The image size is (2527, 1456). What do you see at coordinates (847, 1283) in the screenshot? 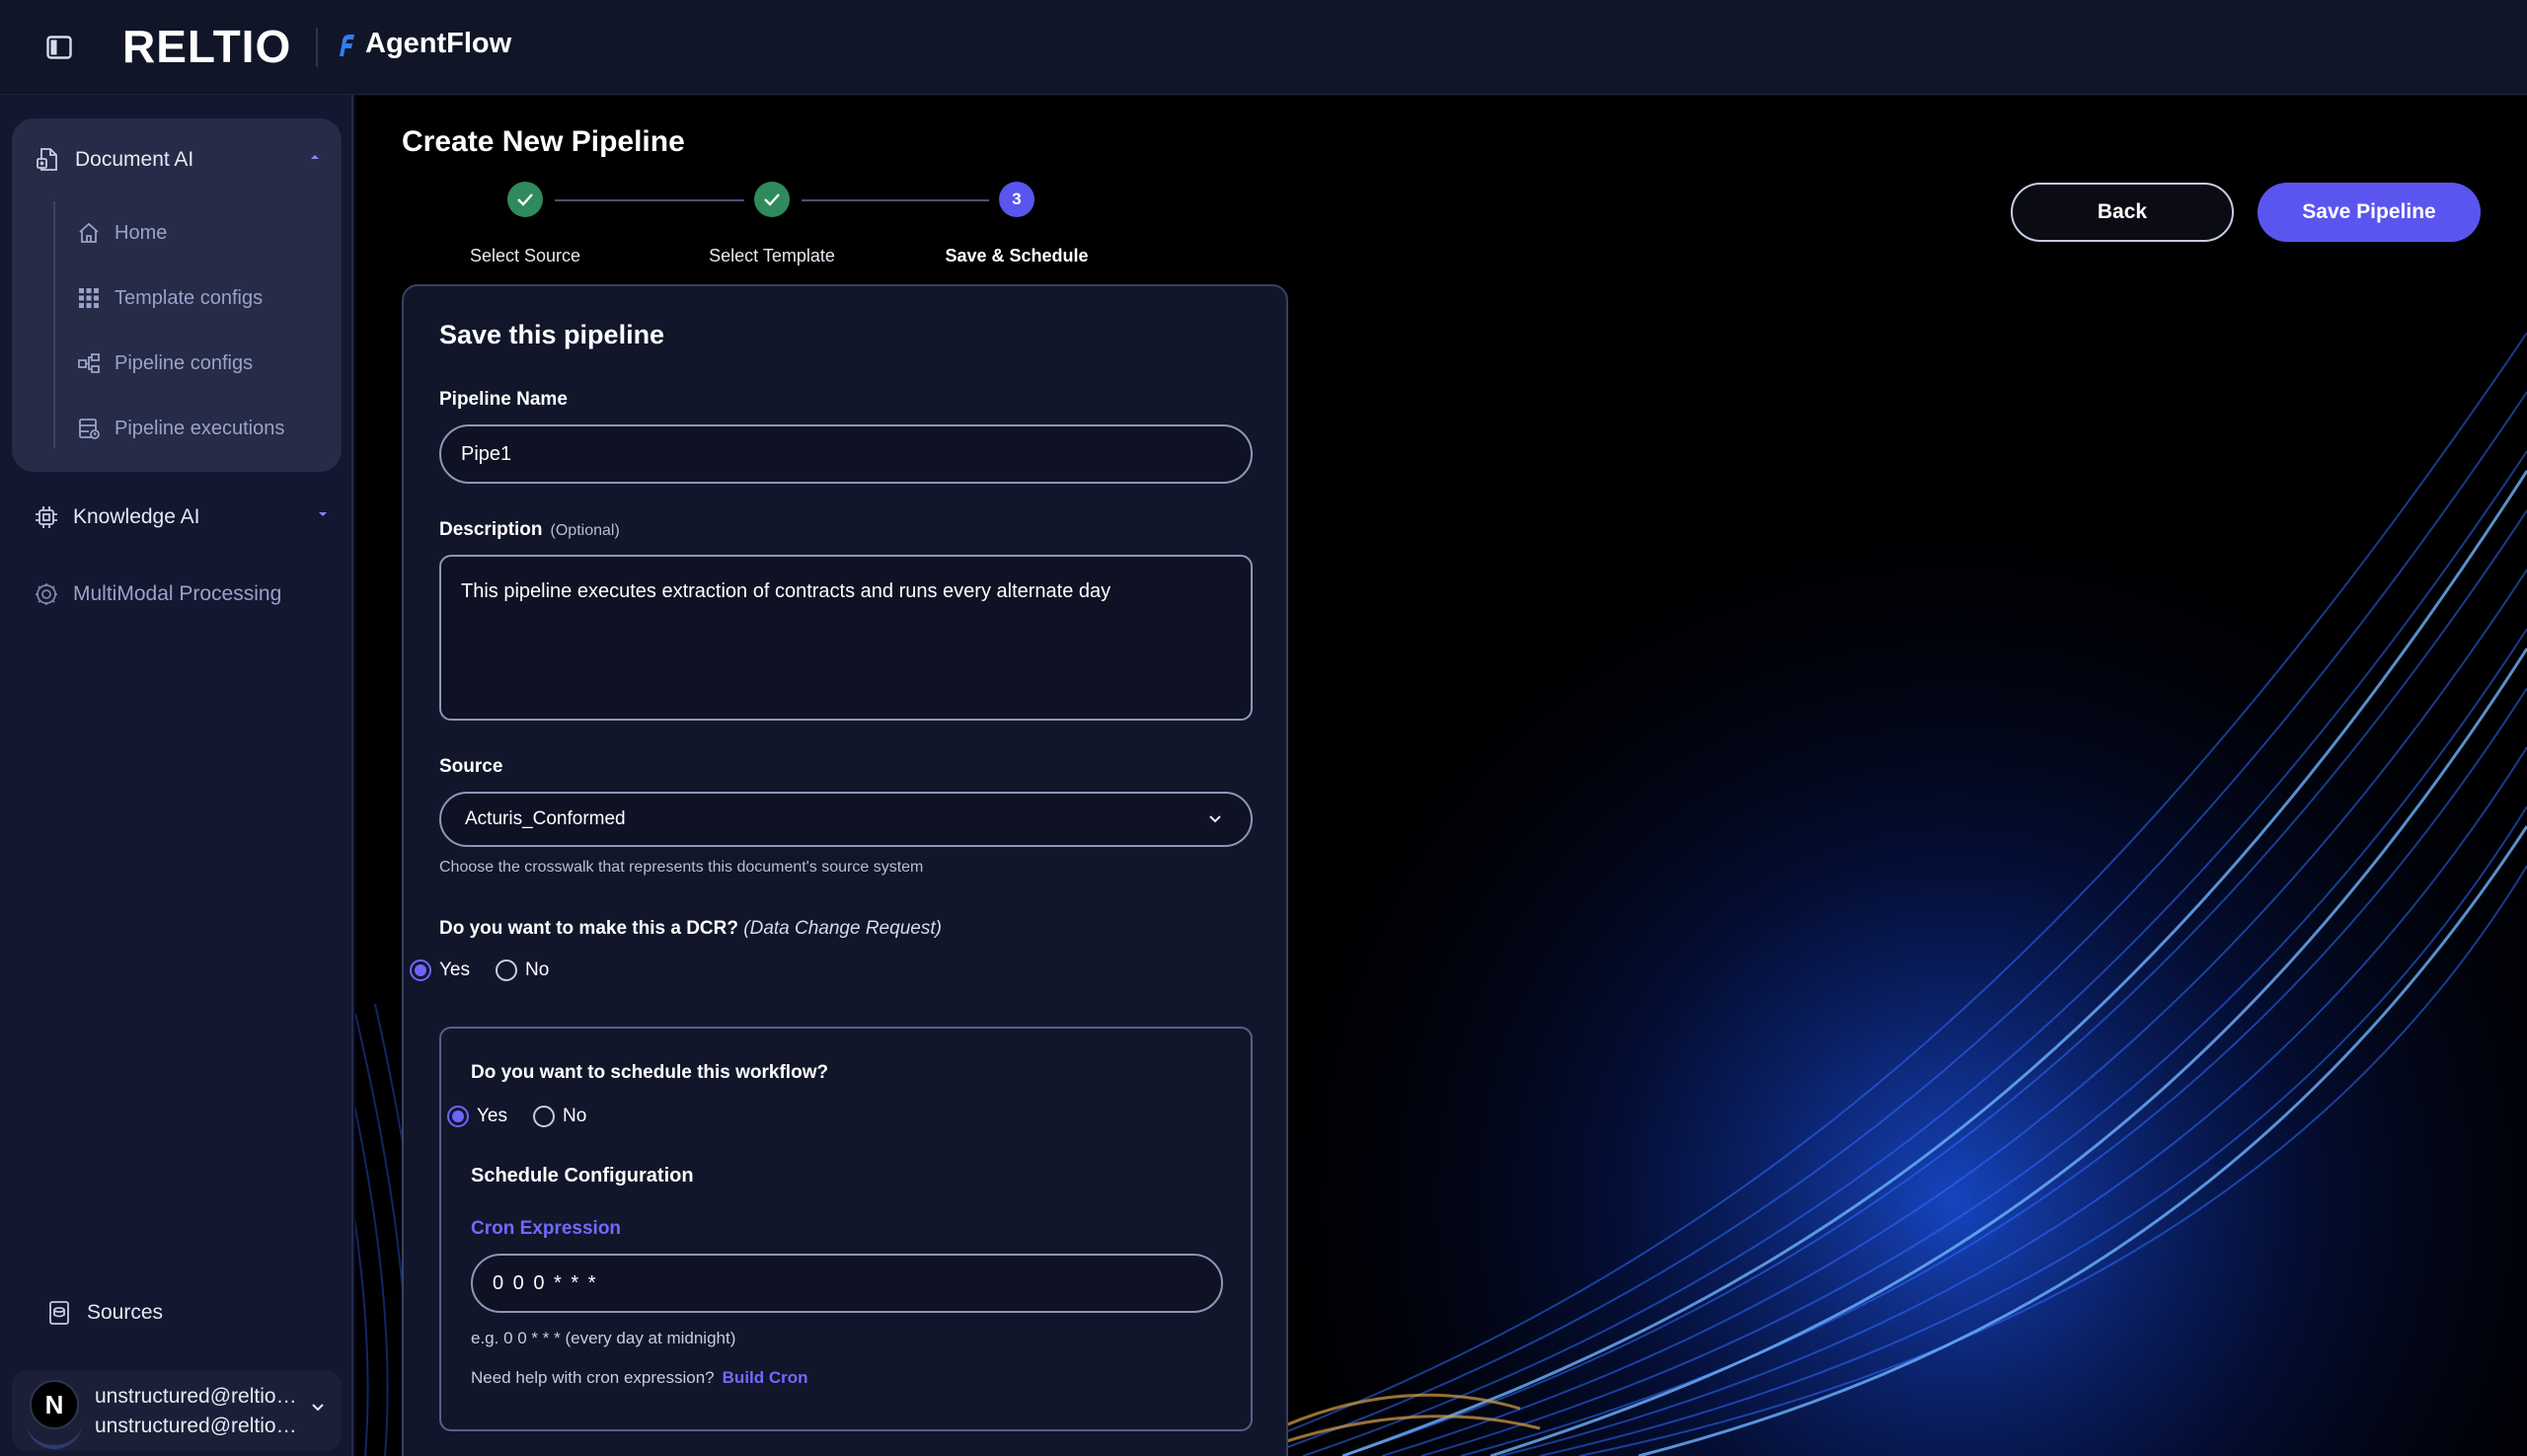
I see `cron-expression-input` at bounding box center [847, 1283].